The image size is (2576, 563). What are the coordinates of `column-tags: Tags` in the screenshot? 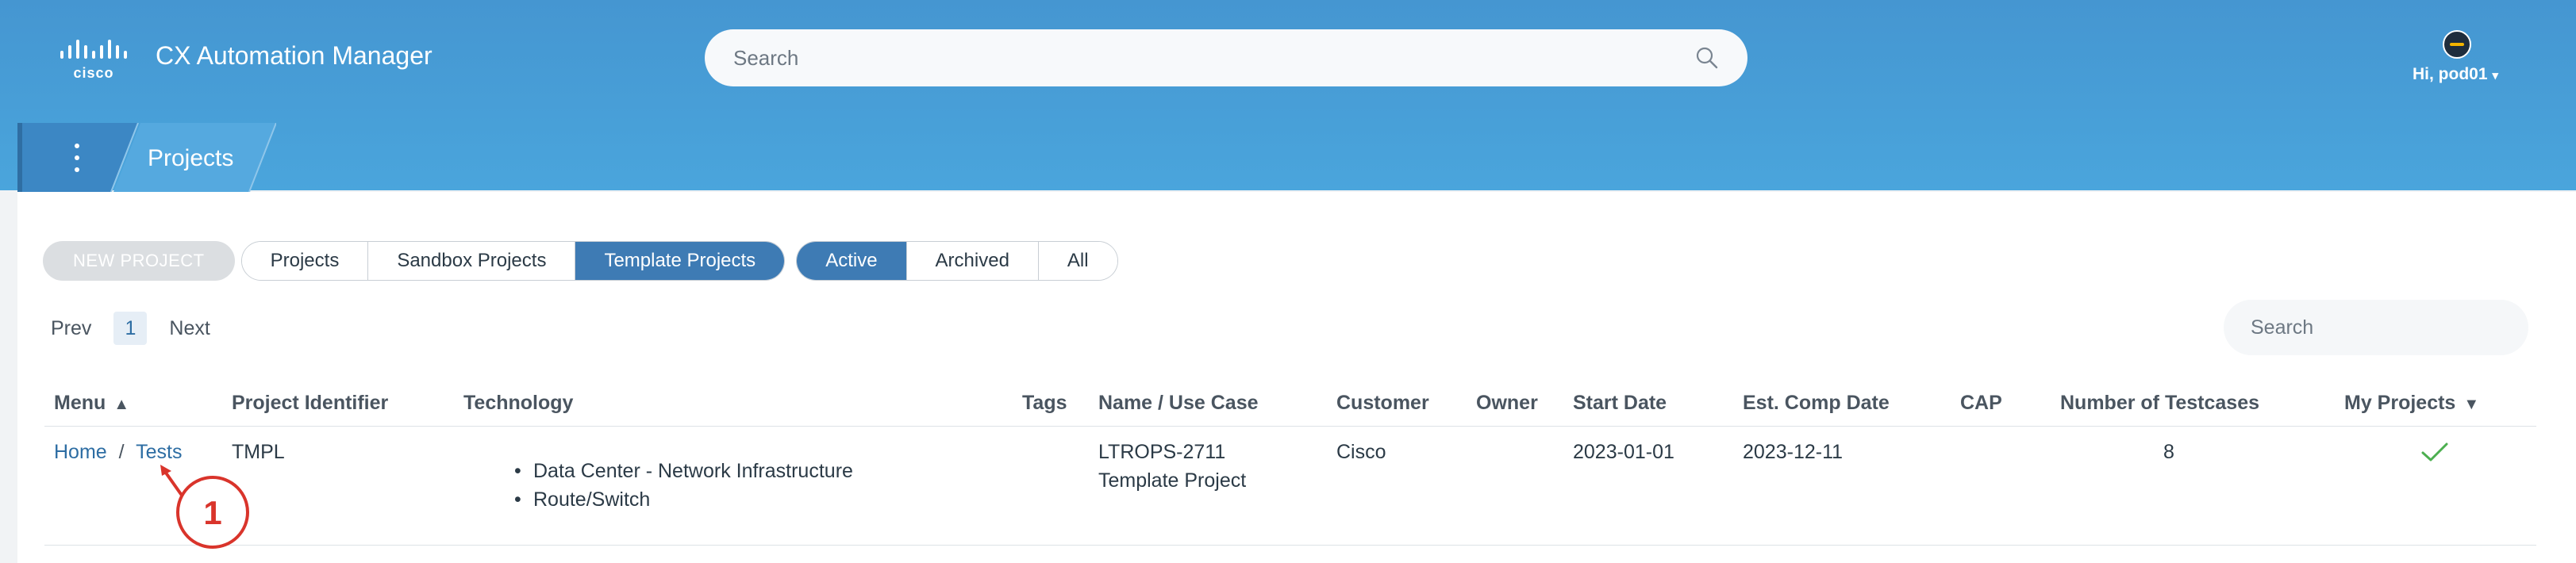 It's located at (1044, 403).